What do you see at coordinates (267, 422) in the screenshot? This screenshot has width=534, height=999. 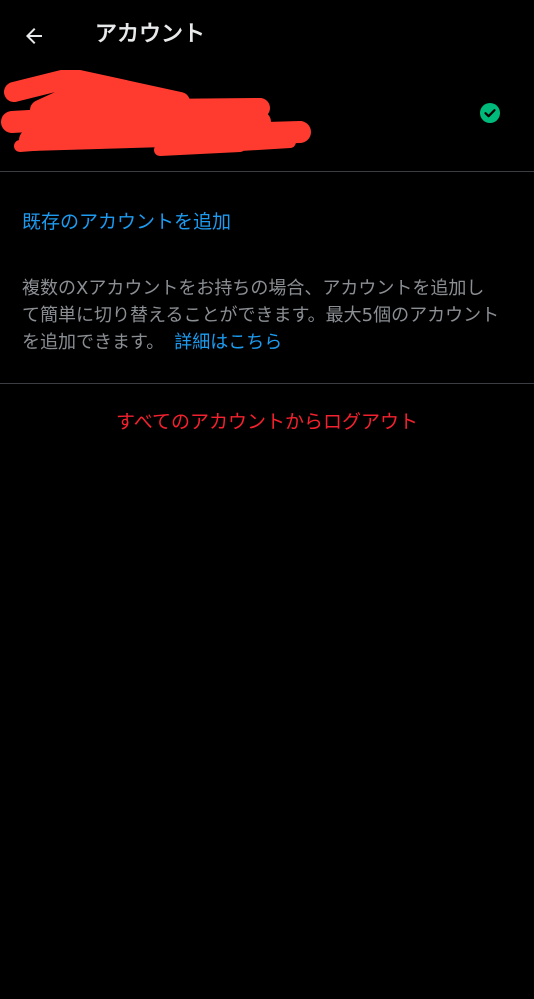 I see `logout-all-accounts-button: すべてのアカウントからログアウト` at bounding box center [267, 422].